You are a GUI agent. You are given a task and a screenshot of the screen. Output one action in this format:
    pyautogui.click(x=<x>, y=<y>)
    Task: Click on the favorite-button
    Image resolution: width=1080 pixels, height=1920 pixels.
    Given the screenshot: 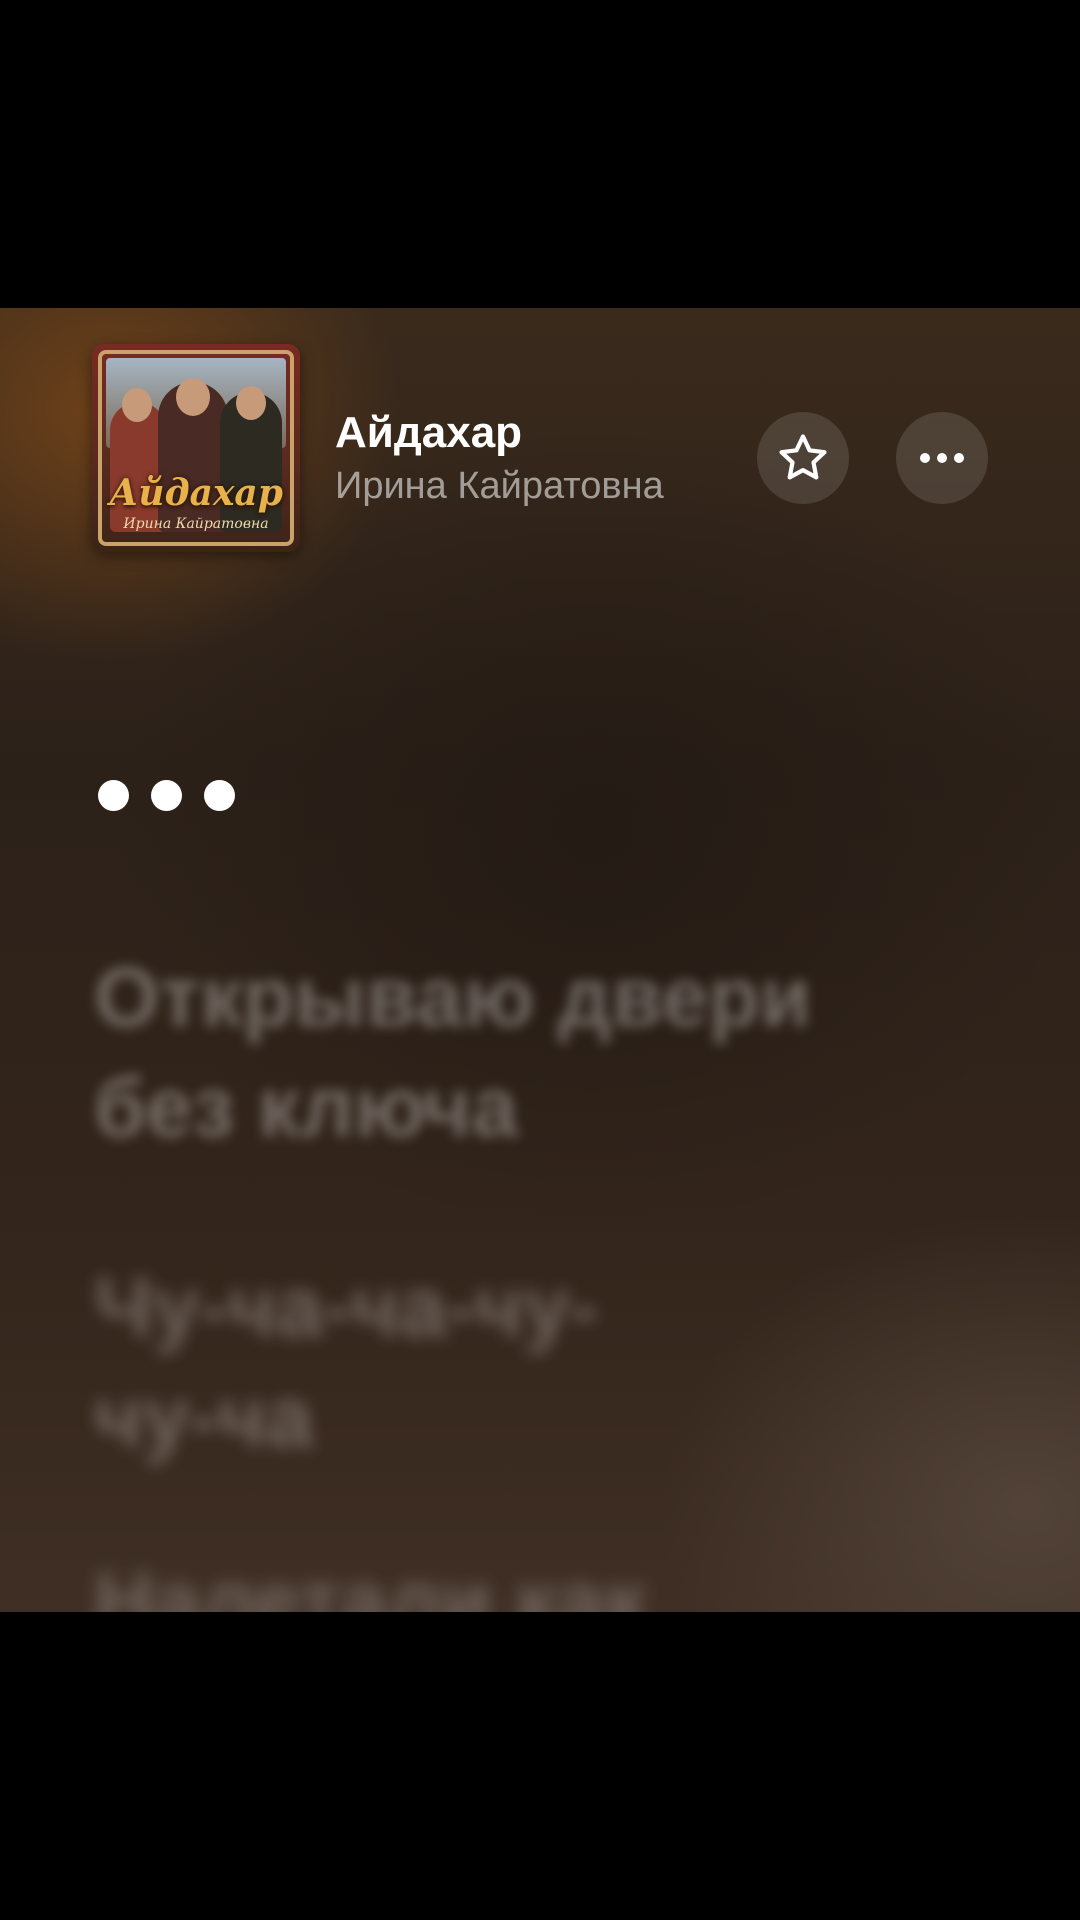 What is the action you would take?
    pyautogui.click(x=803, y=458)
    